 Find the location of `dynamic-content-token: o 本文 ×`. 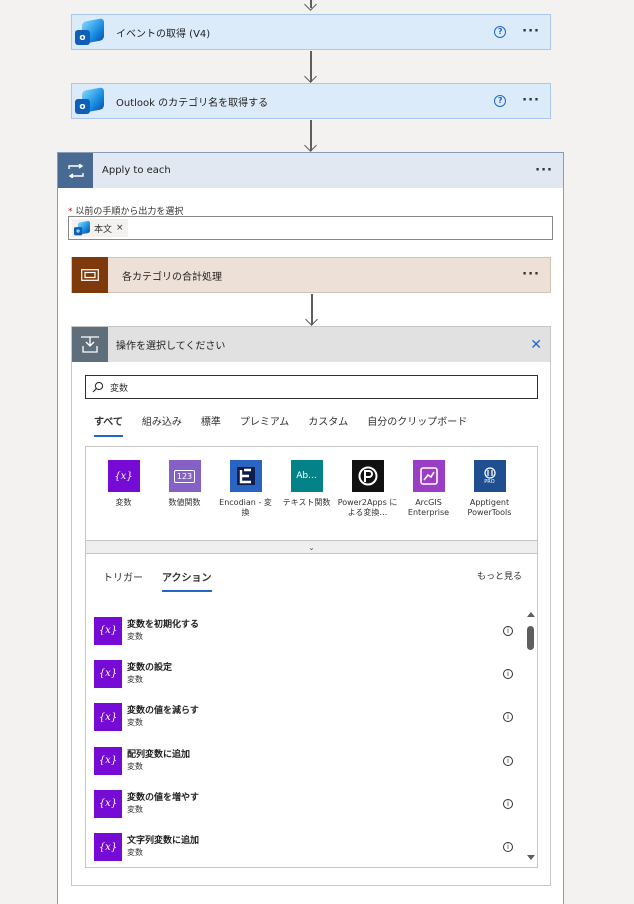

dynamic-content-token: o 本文 × is located at coordinates (100, 228).